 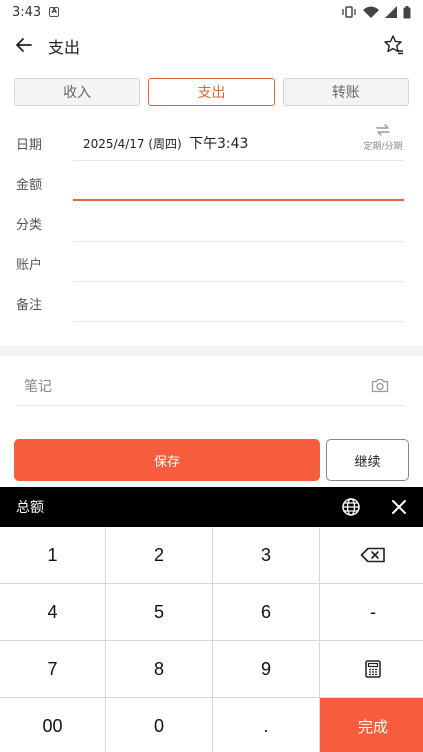 I want to click on key-4: 4, so click(x=52, y=612).